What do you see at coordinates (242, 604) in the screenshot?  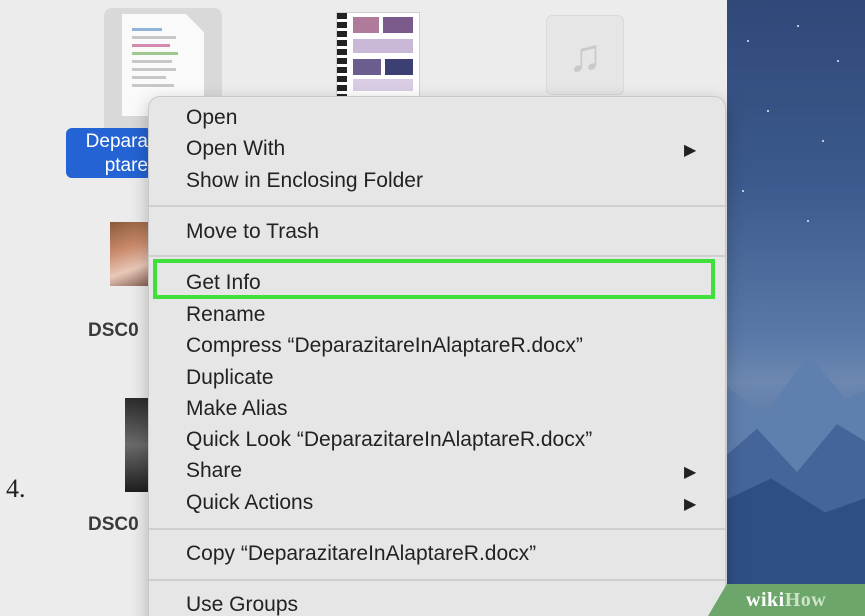 I see `menu-item-use-groups: Use Groups` at bounding box center [242, 604].